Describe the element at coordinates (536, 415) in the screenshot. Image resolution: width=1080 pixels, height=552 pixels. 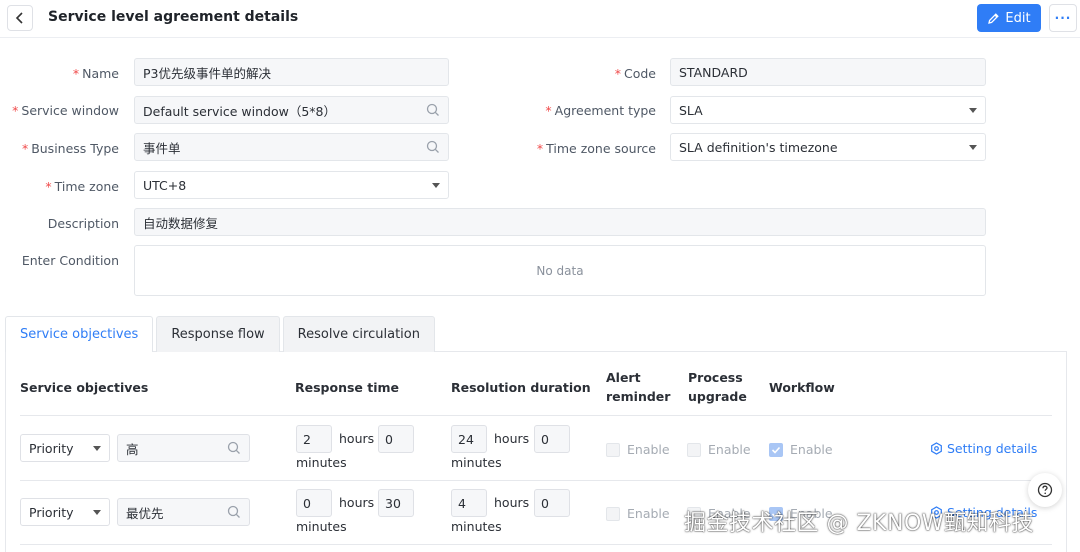
I see `table-header-divider` at that location.